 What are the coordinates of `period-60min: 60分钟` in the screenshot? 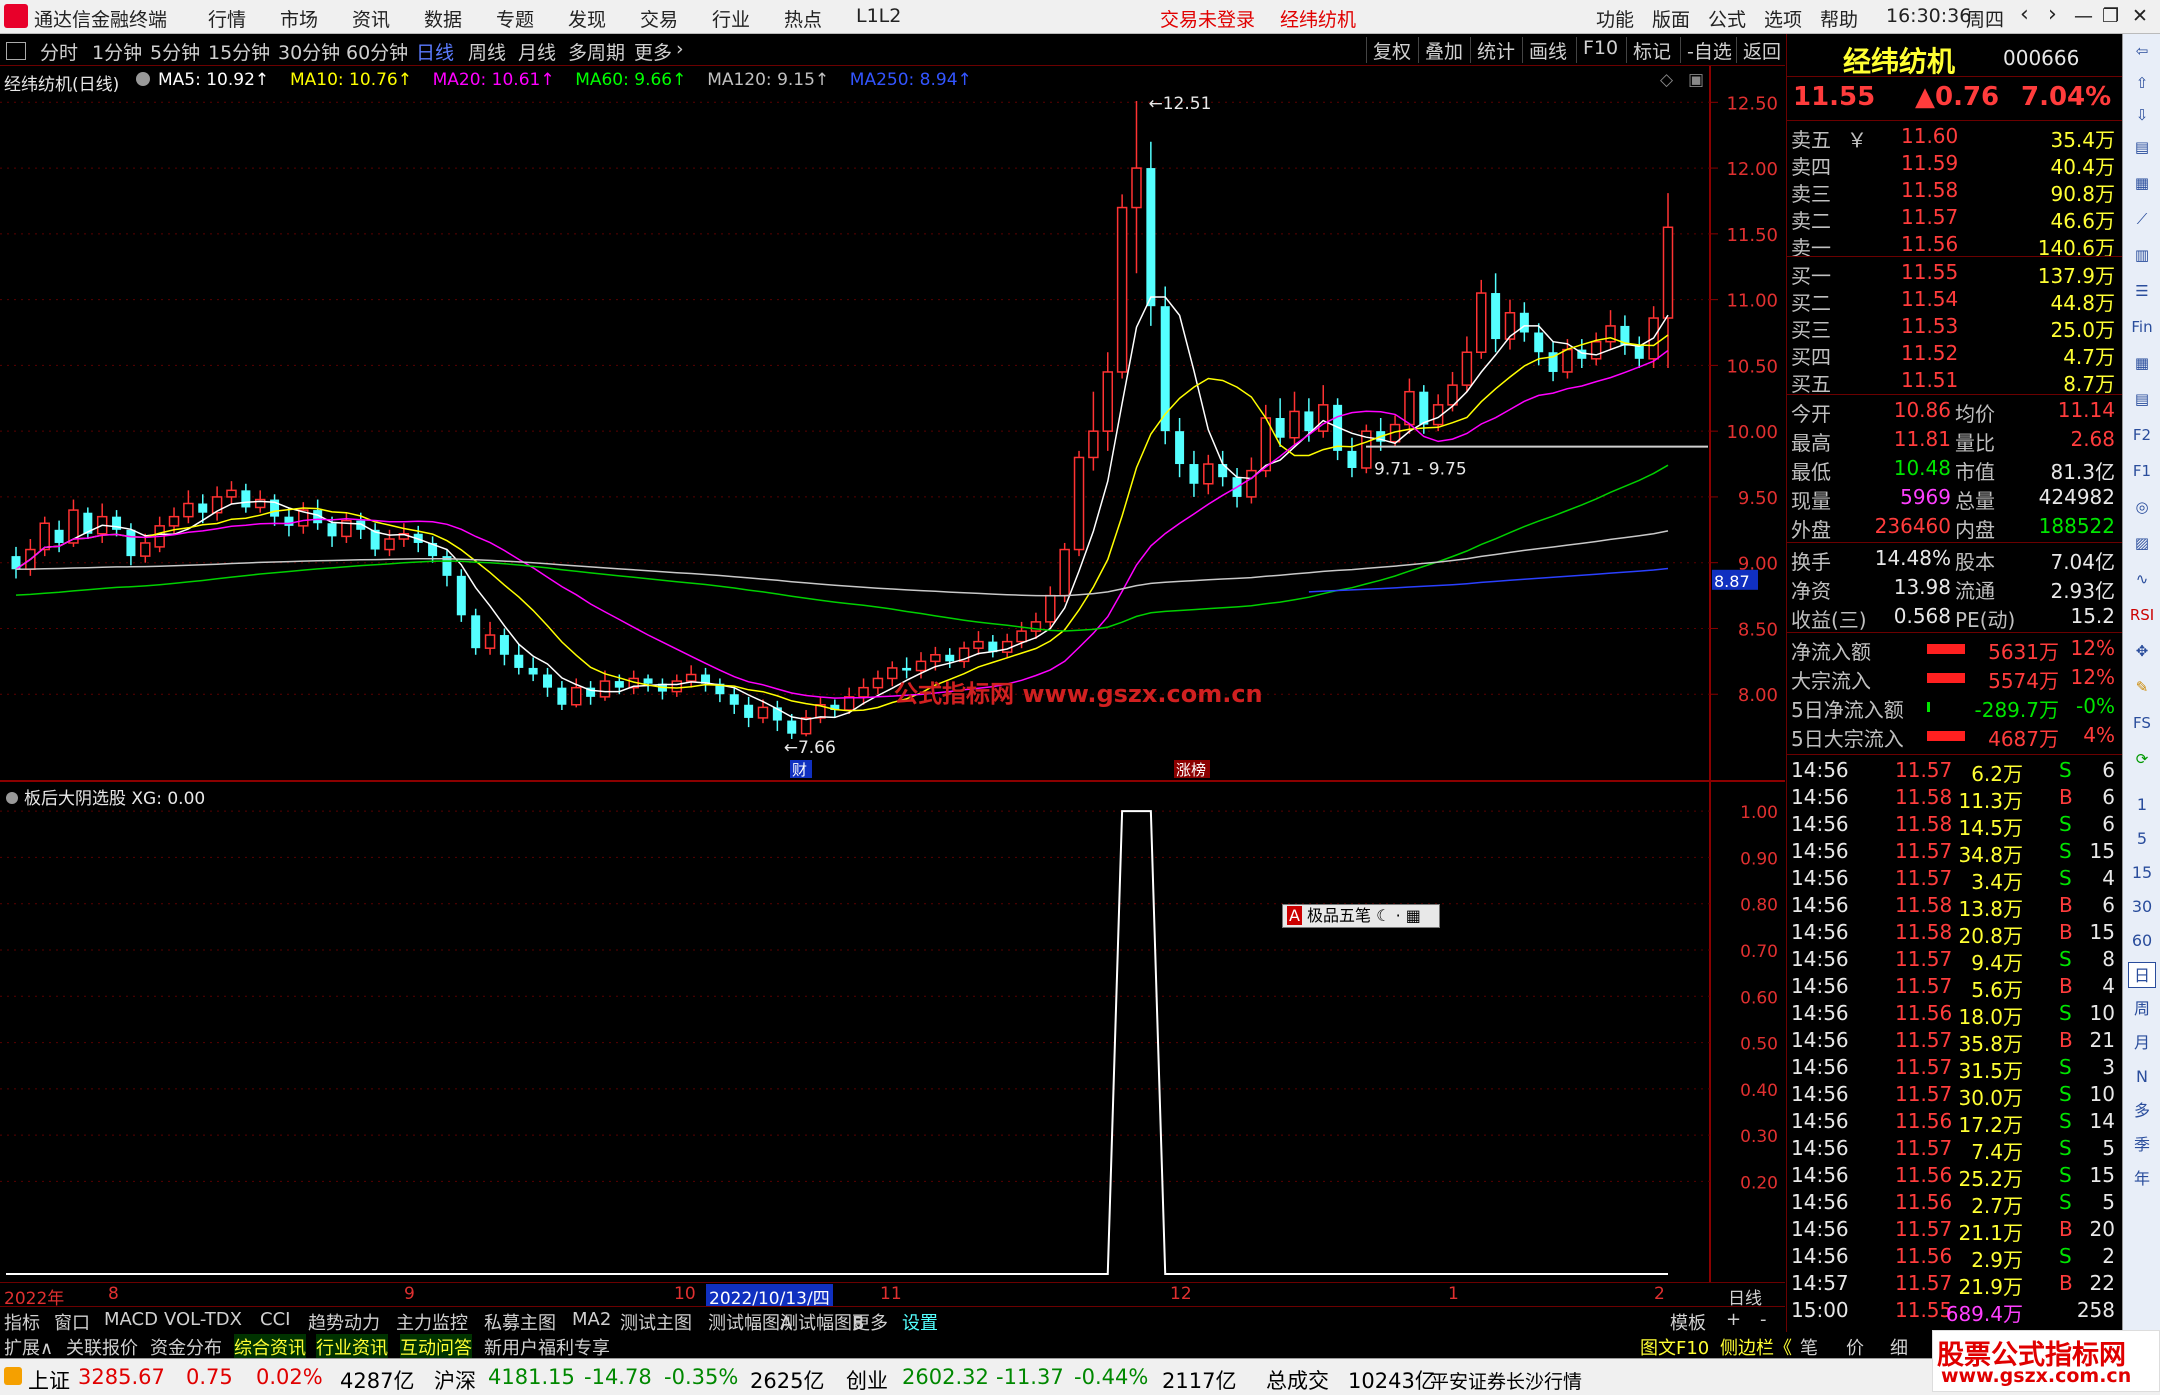 It's located at (377, 51).